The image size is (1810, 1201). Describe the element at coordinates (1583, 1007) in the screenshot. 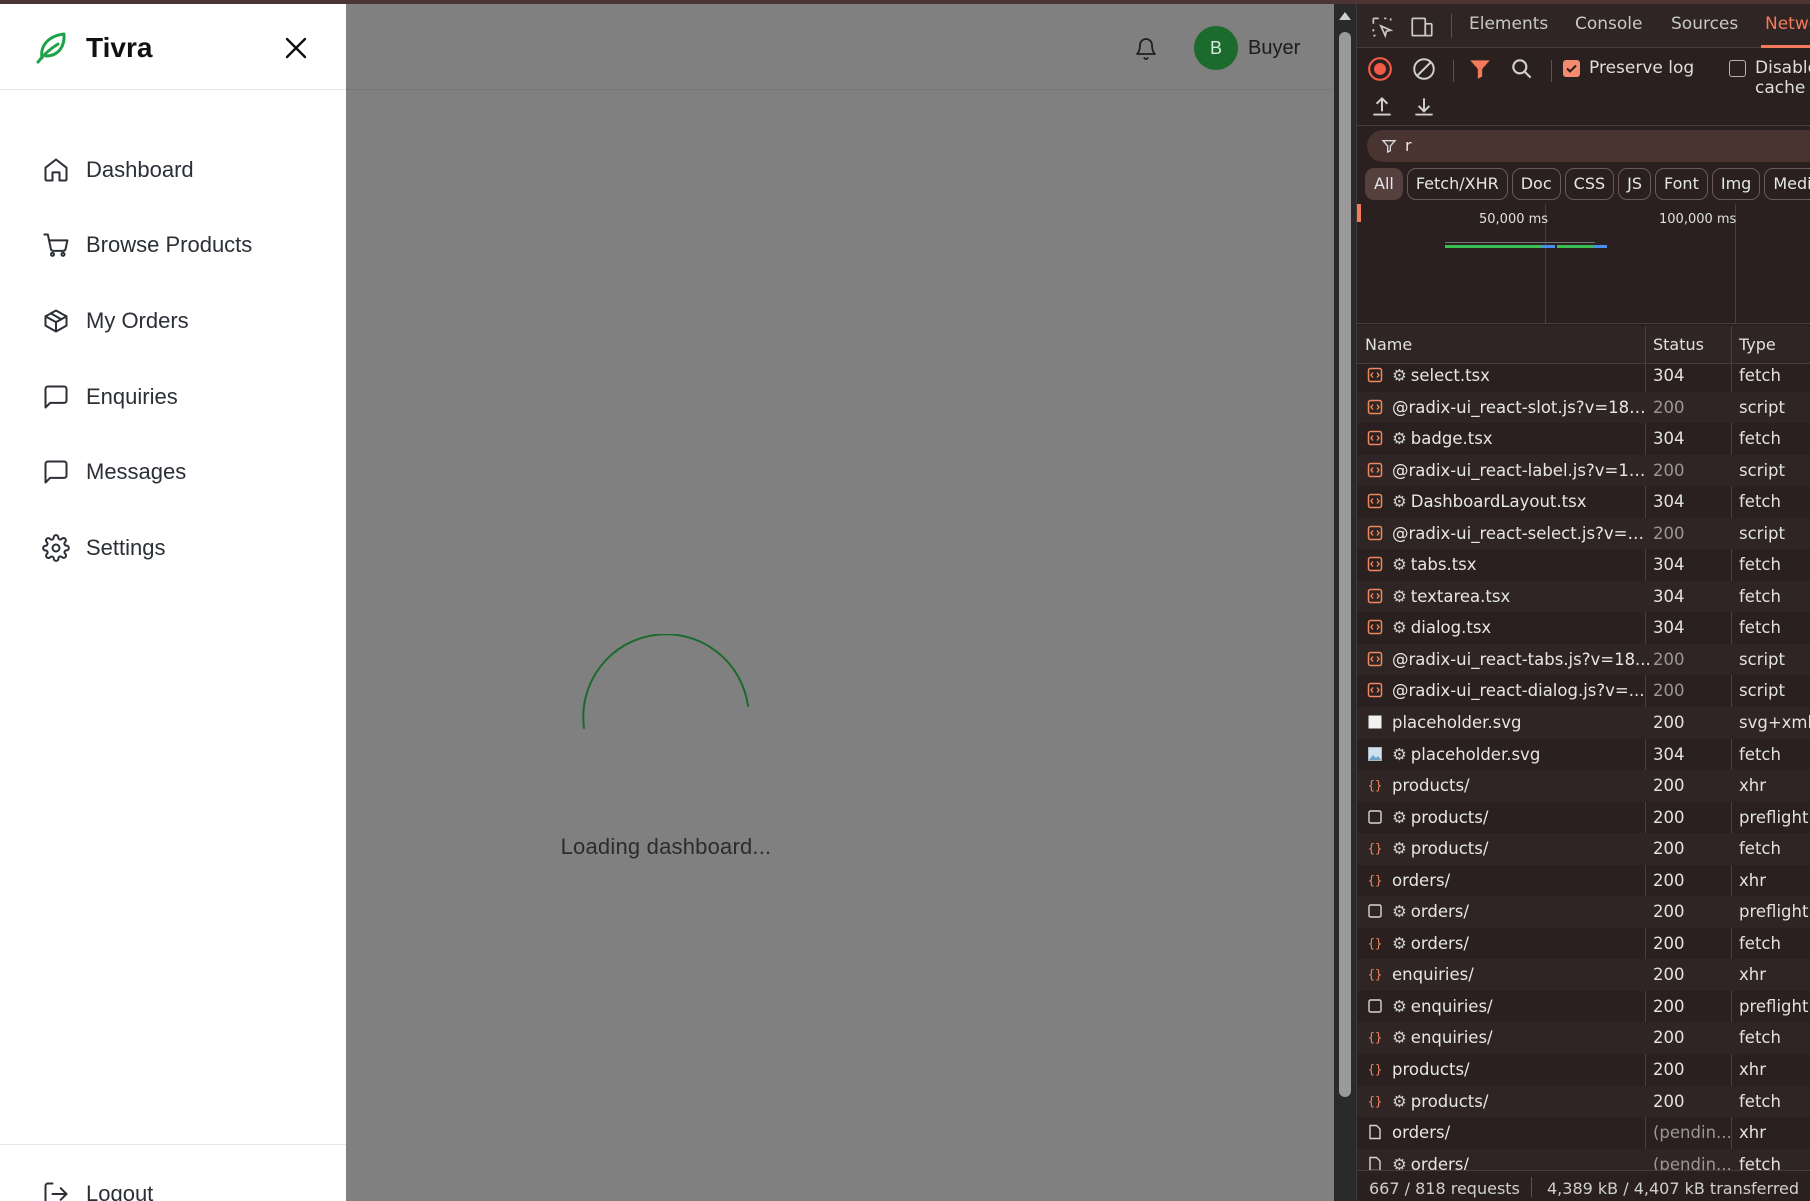

I see `request-row: ⚙ enquiries/200 preflight` at that location.